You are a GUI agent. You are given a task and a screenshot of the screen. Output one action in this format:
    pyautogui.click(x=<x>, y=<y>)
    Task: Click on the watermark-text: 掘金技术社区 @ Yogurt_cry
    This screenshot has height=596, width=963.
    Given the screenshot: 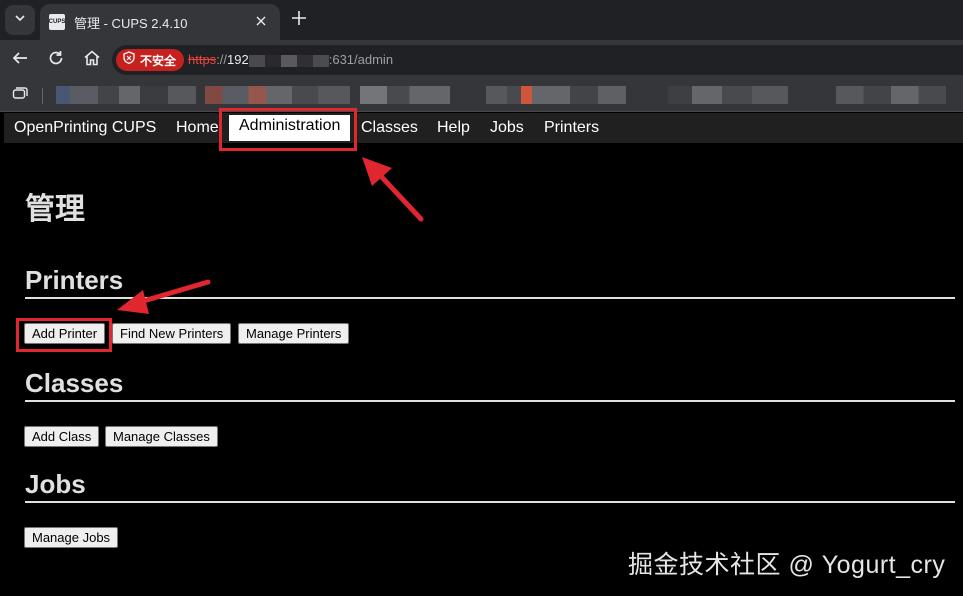 What is the action you would take?
    pyautogui.click(x=787, y=565)
    